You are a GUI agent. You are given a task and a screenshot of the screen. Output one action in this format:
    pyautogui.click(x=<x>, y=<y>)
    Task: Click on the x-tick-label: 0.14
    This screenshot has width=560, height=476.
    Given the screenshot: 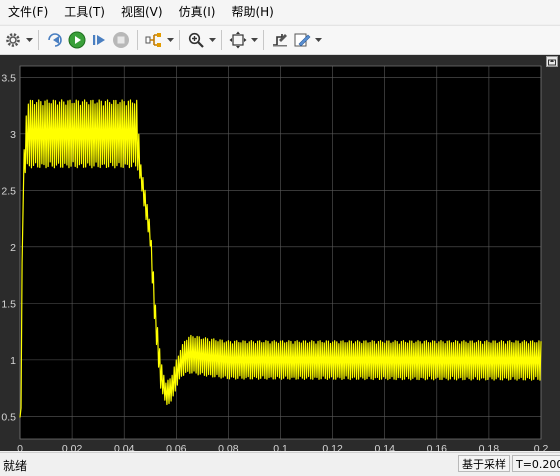 What is the action you would take?
    pyautogui.click(x=384, y=447)
    